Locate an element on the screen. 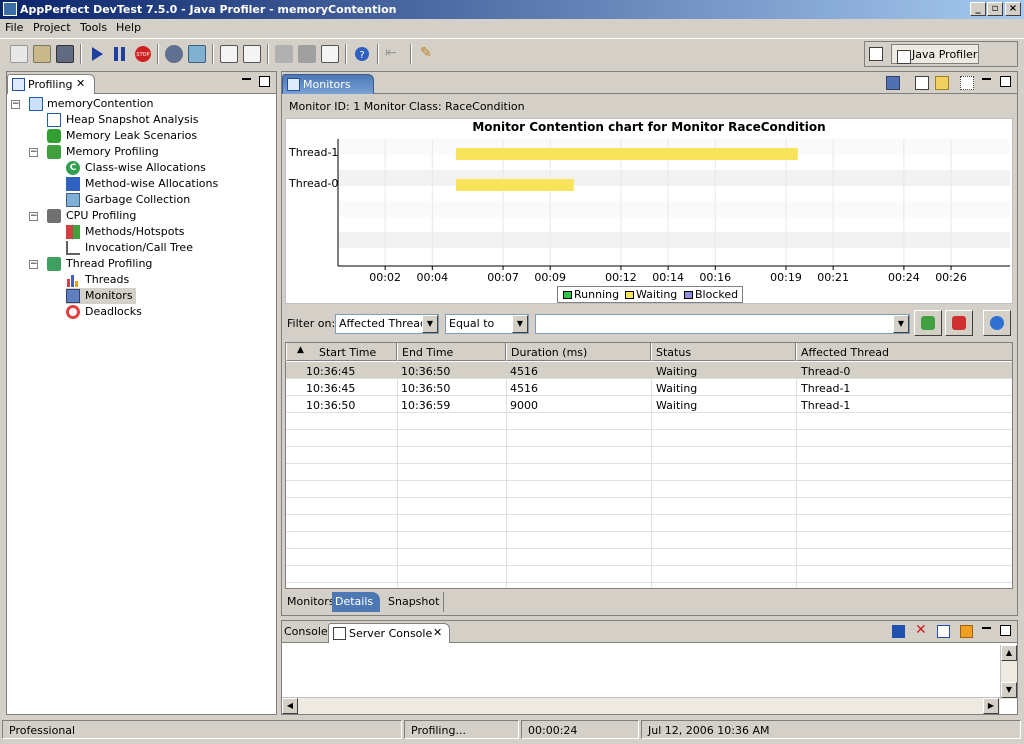 Image resolution: width=1024 pixels, height=744 pixels. column-header-duration: Duration (ms) is located at coordinates (578, 352).